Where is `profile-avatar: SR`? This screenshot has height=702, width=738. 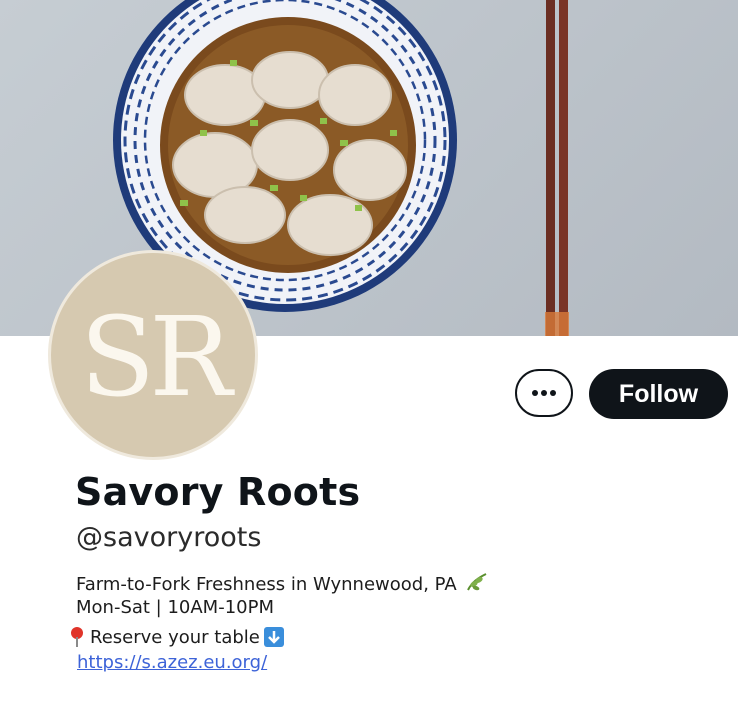
profile-avatar: SR is located at coordinates (153, 355).